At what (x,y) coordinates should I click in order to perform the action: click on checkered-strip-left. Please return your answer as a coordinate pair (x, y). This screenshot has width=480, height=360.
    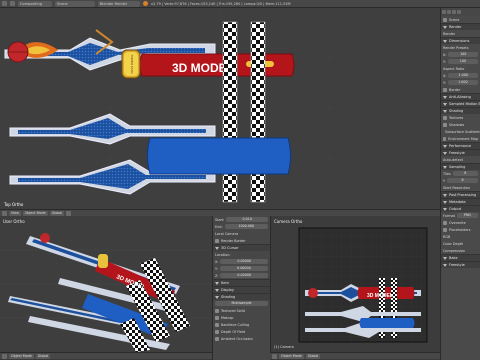
    Looking at the image, I should click on (230, 112).